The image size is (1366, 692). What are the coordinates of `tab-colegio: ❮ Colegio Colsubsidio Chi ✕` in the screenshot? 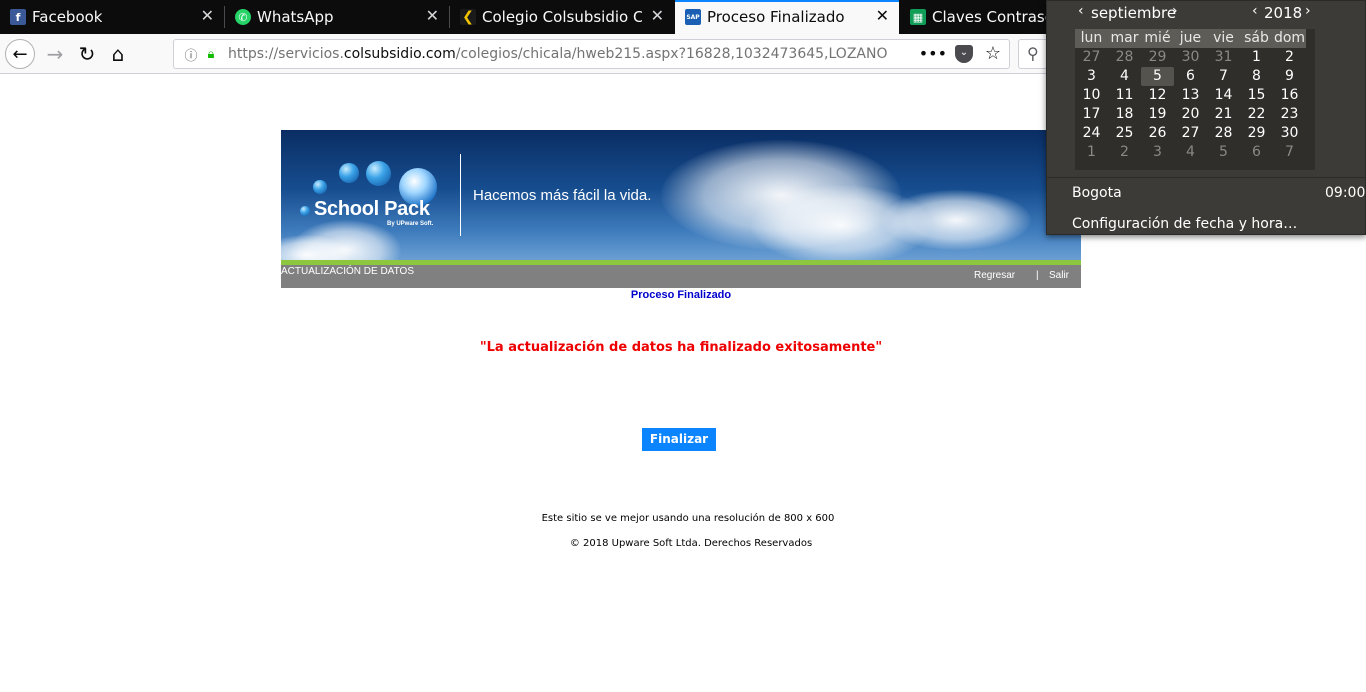 It's located at (562, 17).